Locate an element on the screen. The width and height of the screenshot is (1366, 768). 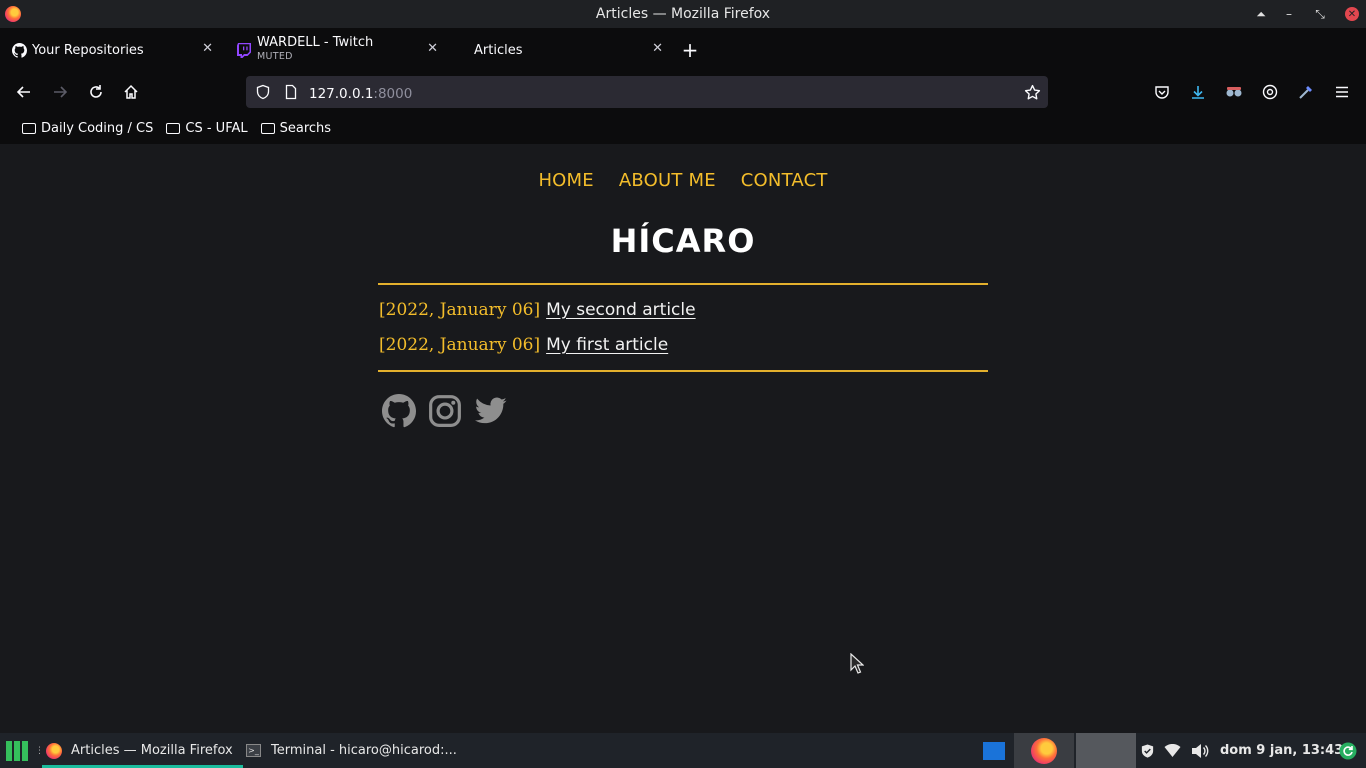
bookmark-folder-searchs: Searchs is located at coordinates (296, 128).